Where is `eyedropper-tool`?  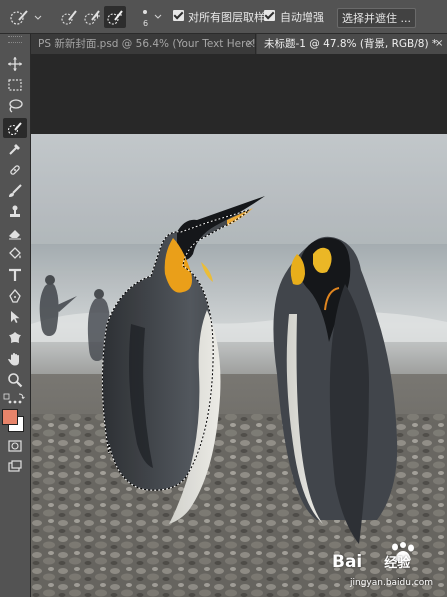
eyedropper-tool is located at coordinates (15, 149).